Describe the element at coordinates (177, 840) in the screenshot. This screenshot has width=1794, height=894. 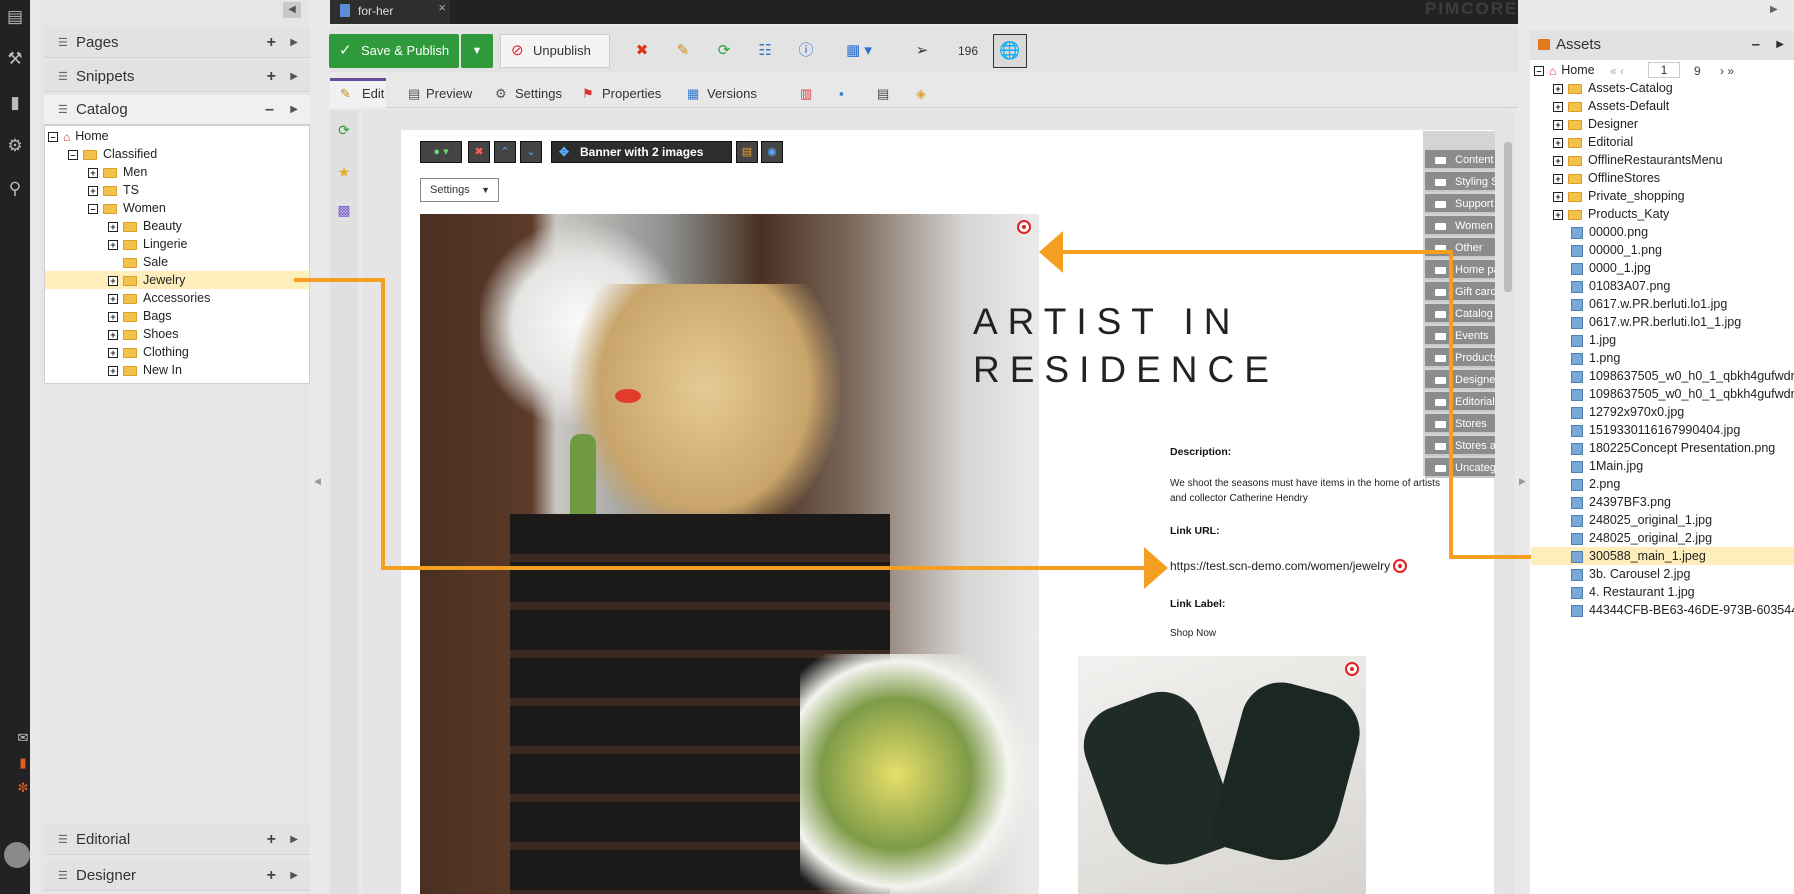
I see `editorial-panel-header: ☰ Editorial + ▶` at that location.